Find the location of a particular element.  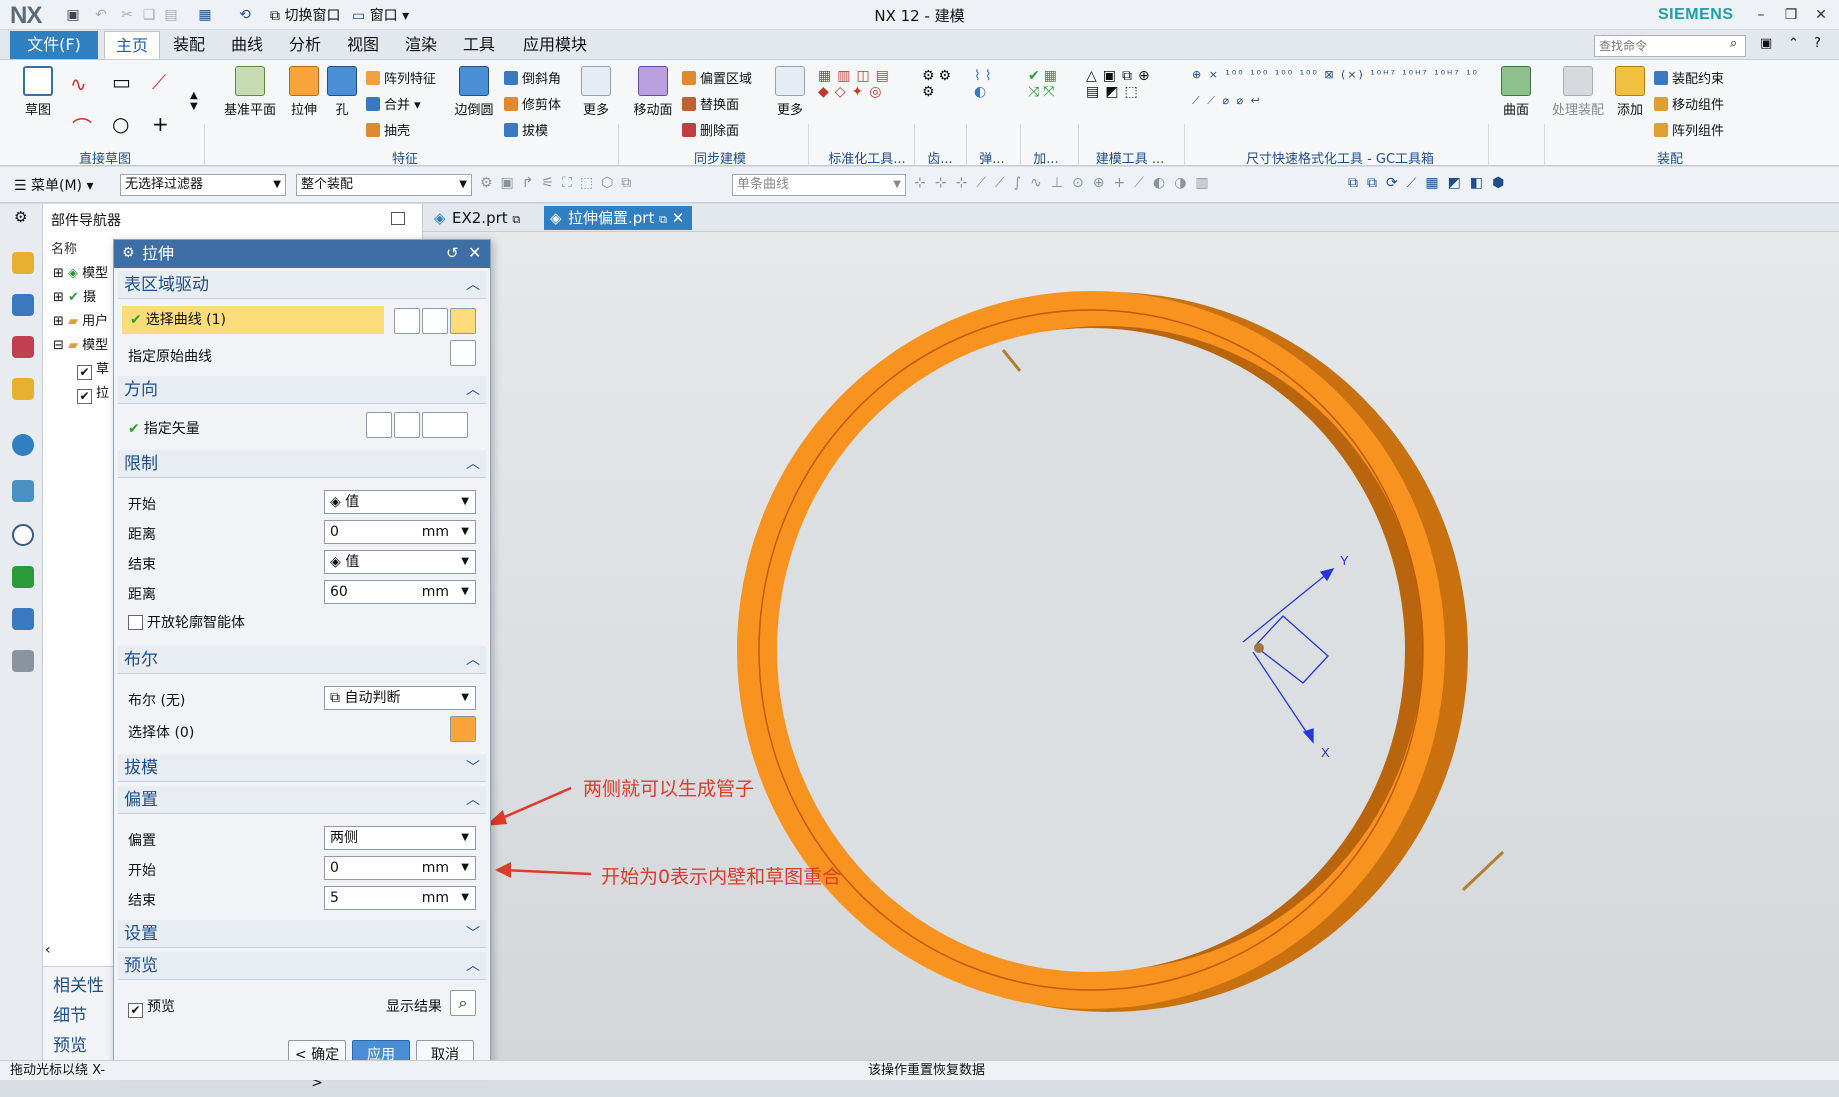

more-sync-button: 更多 is located at coordinates (790, 92).